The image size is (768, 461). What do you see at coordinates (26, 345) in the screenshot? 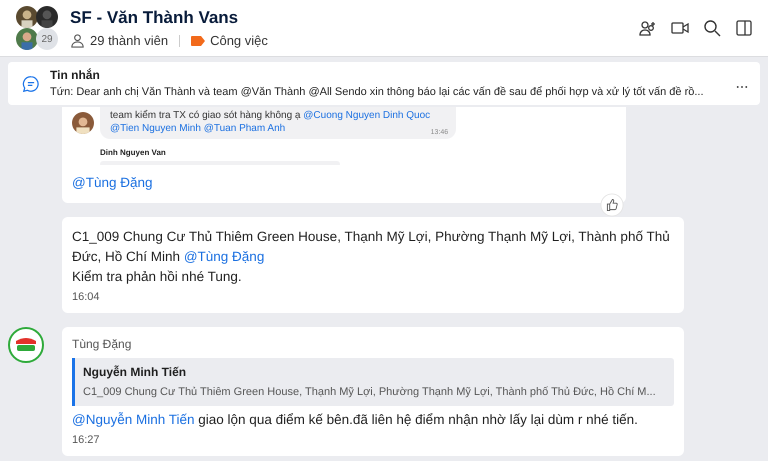
I see `avatar` at bounding box center [26, 345].